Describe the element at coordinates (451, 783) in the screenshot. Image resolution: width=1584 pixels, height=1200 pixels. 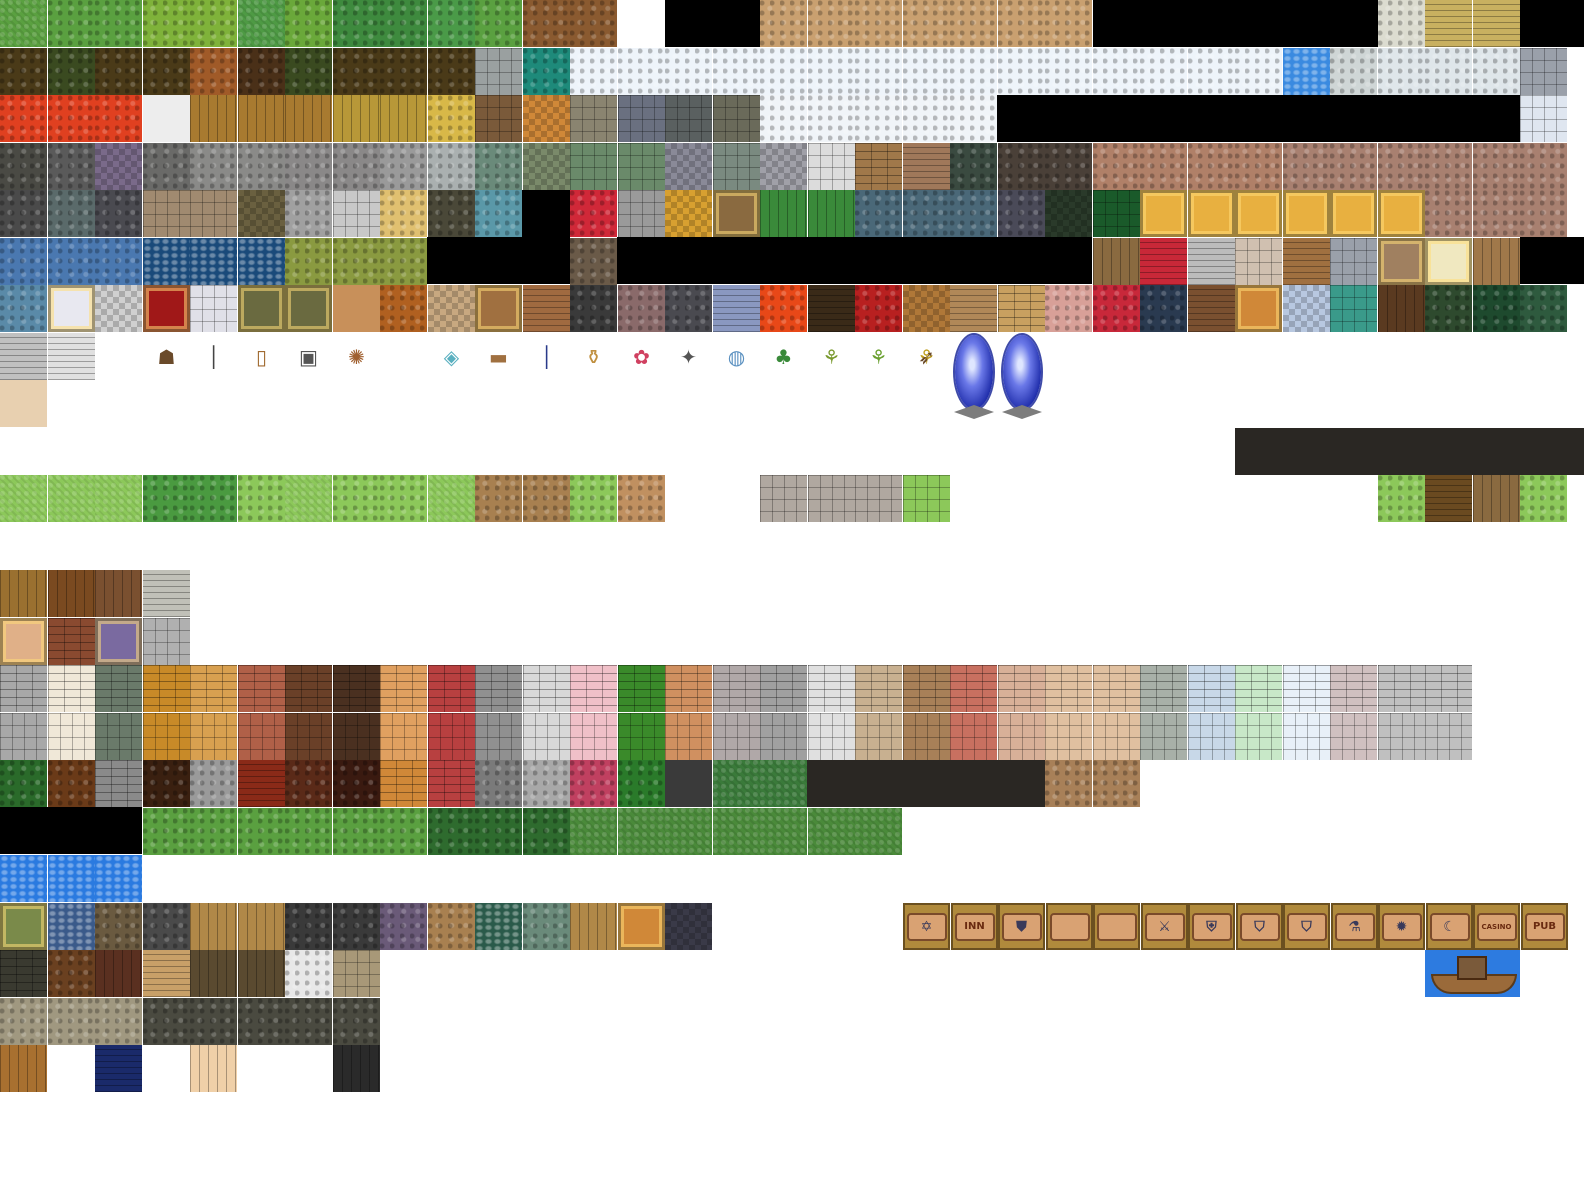
I see `brick-tile` at that location.